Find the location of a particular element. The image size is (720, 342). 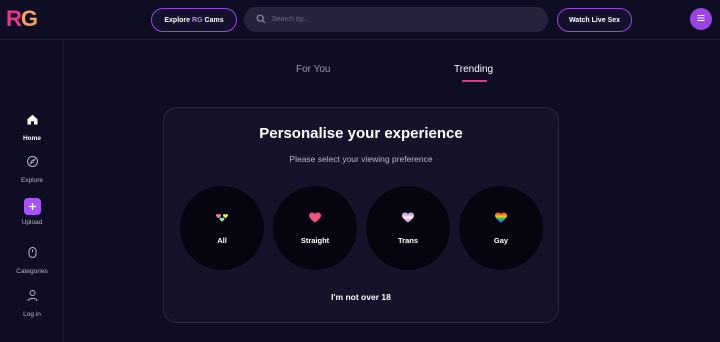

trans-heart-icon is located at coordinates (408, 220).